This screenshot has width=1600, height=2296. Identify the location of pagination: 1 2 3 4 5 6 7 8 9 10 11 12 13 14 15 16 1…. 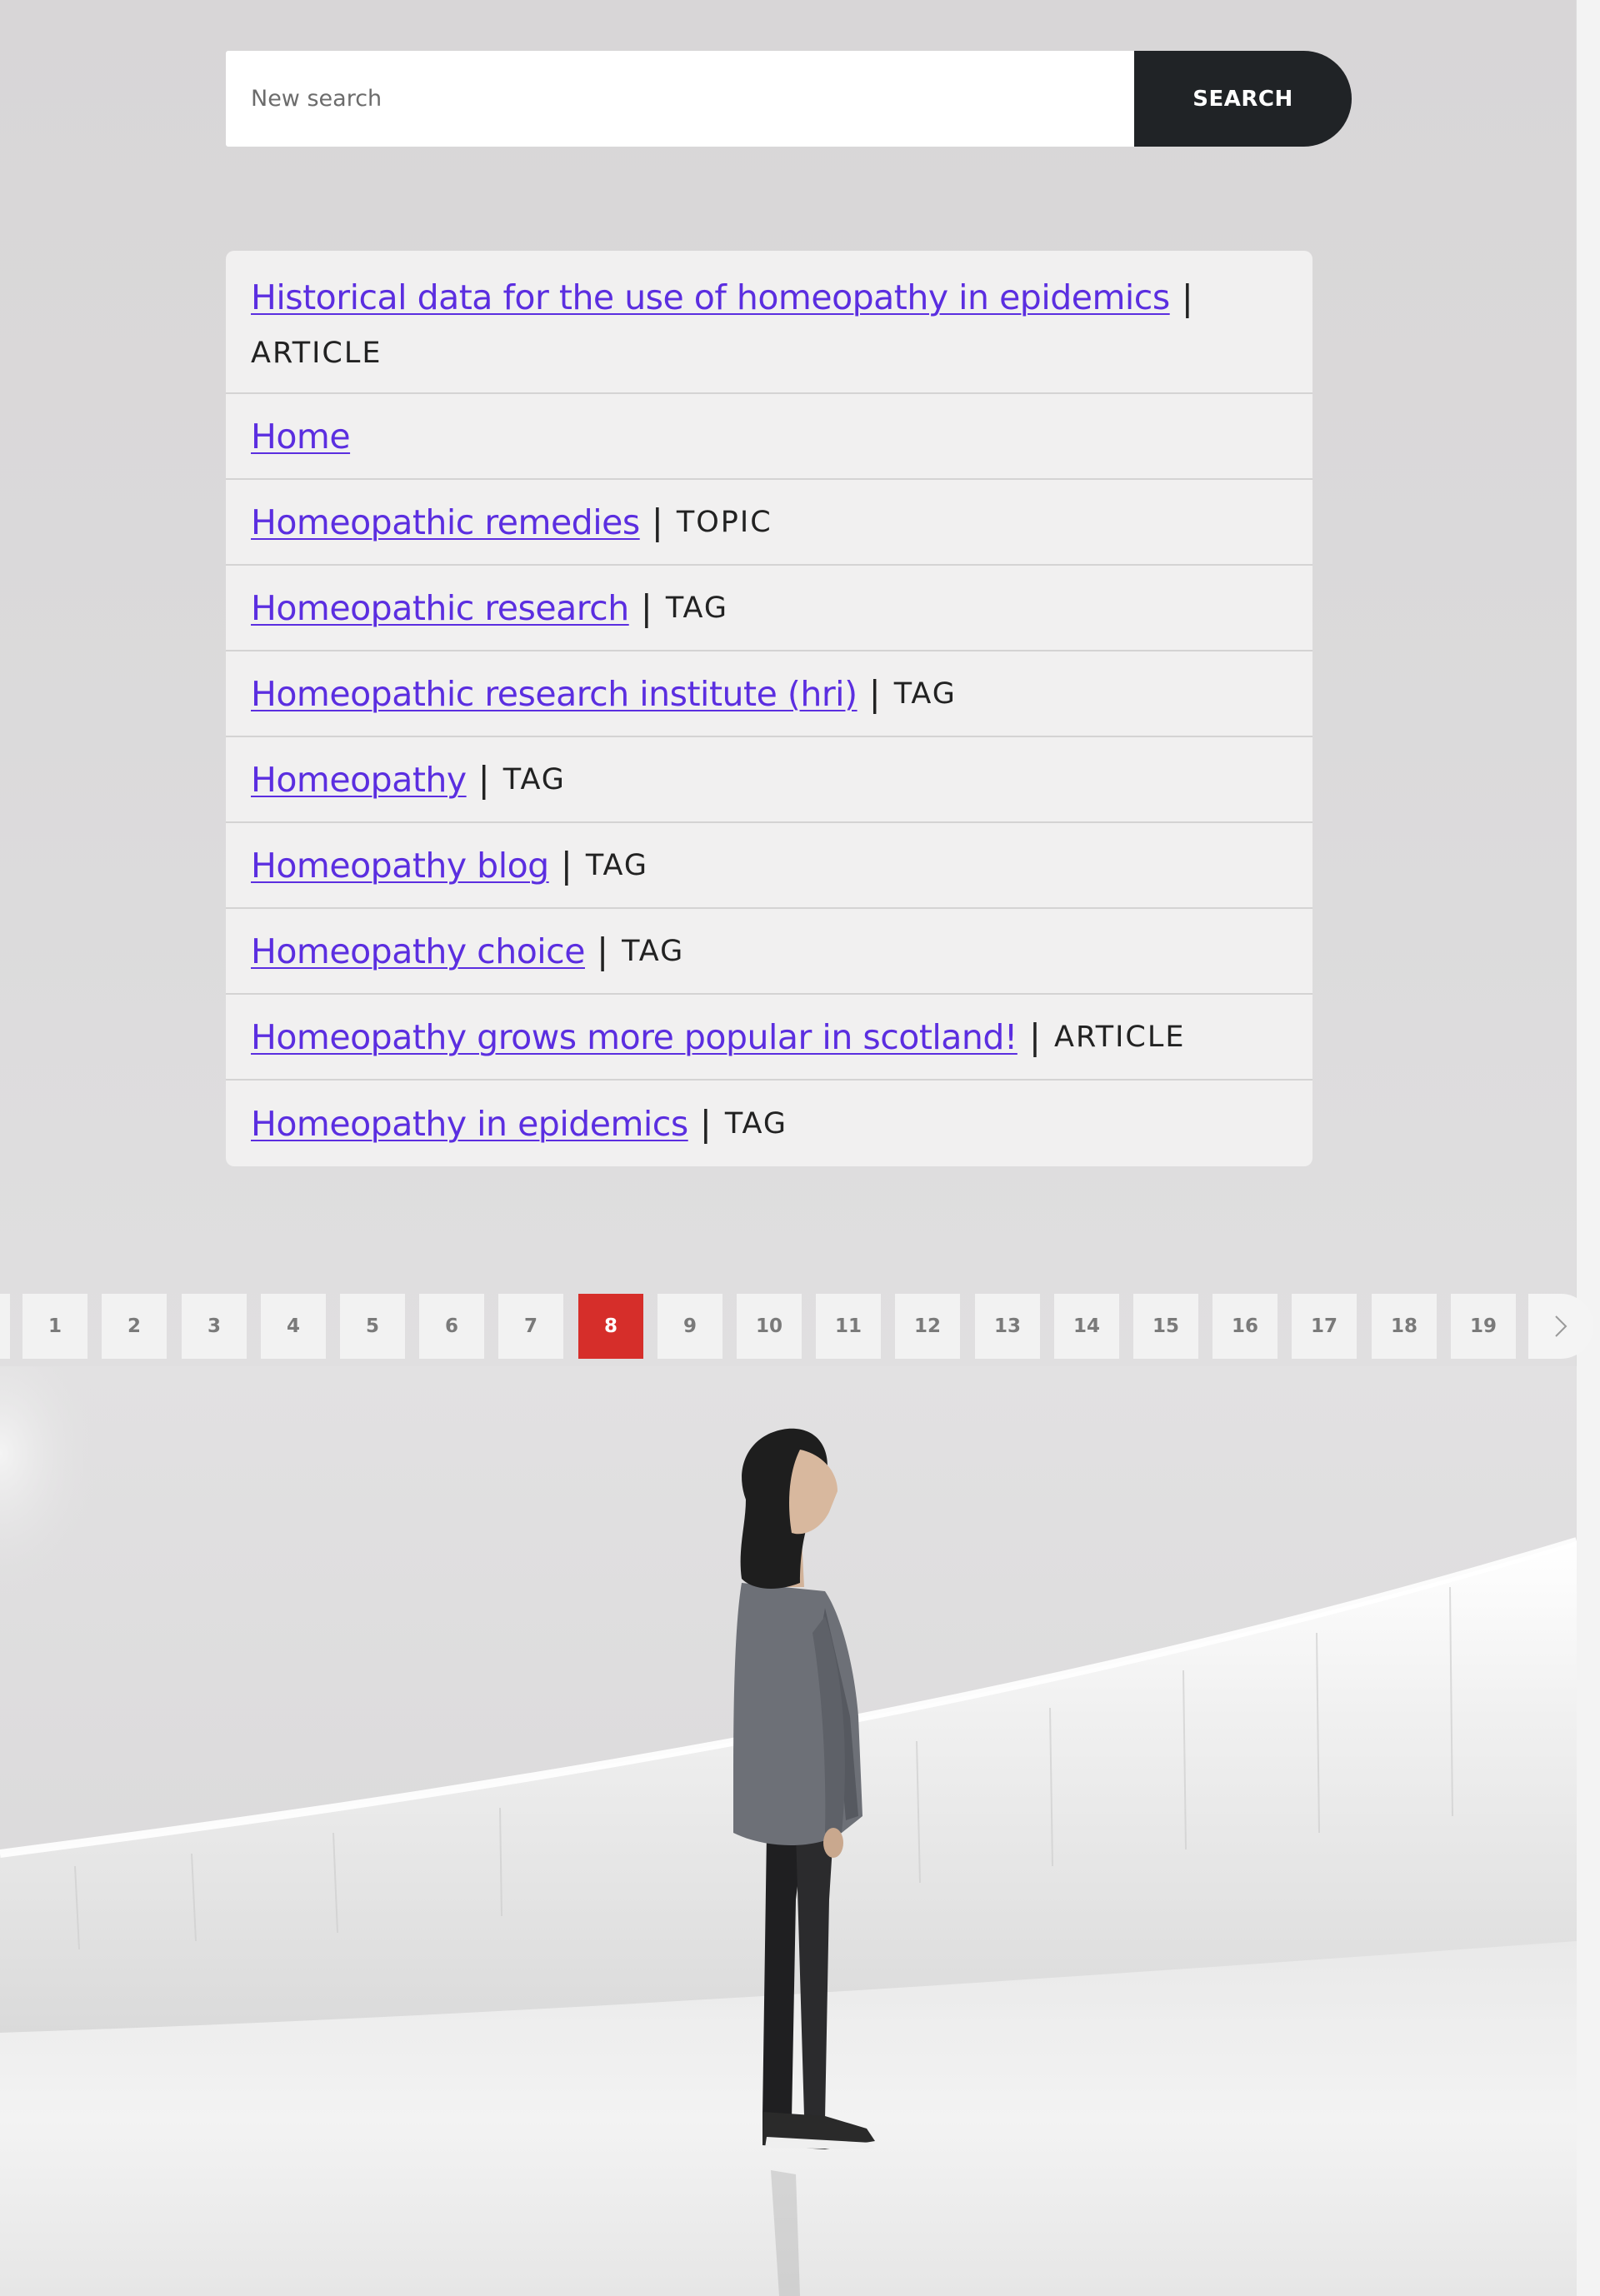
(800, 1326).